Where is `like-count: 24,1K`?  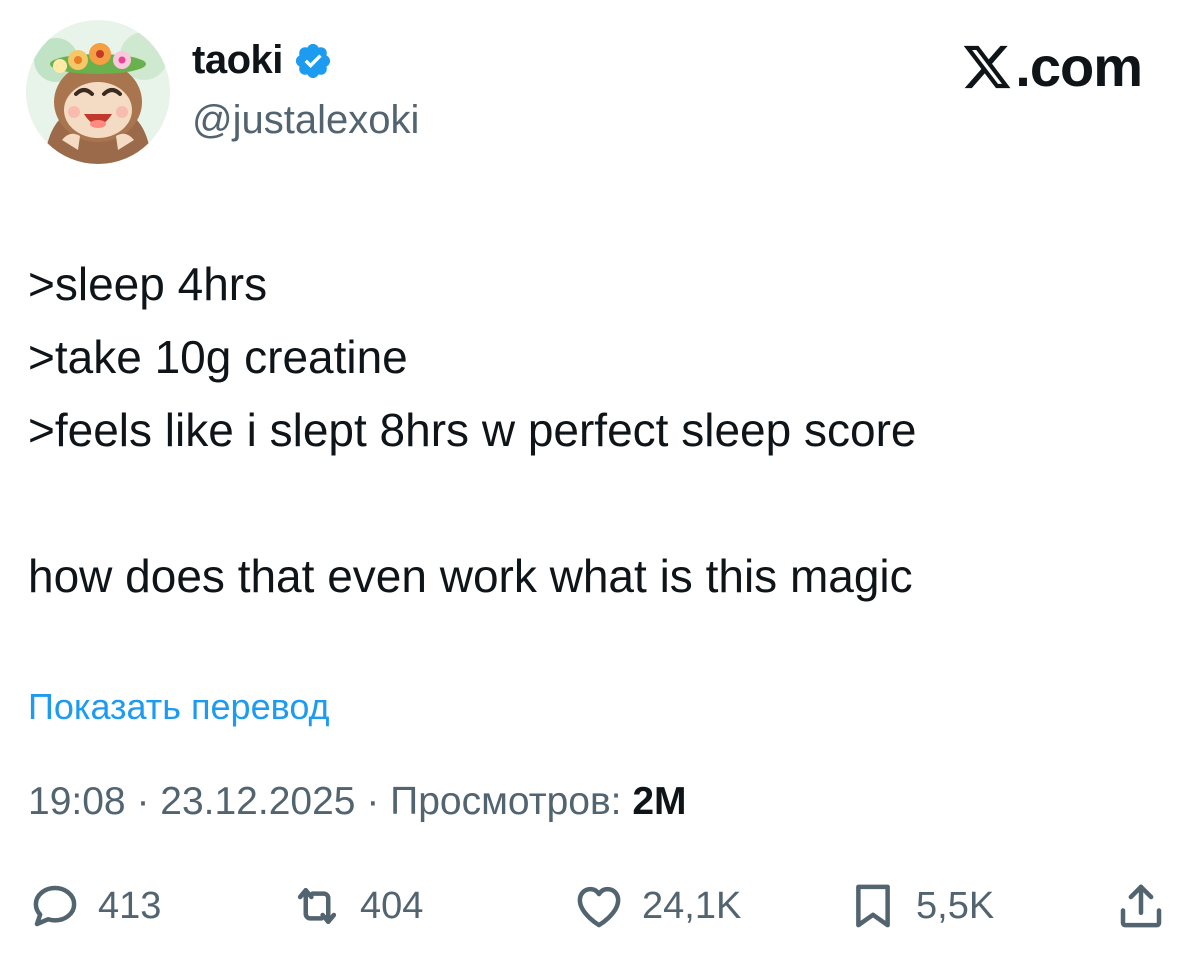 like-count: 24,1K is located at coordinates (692, 905).